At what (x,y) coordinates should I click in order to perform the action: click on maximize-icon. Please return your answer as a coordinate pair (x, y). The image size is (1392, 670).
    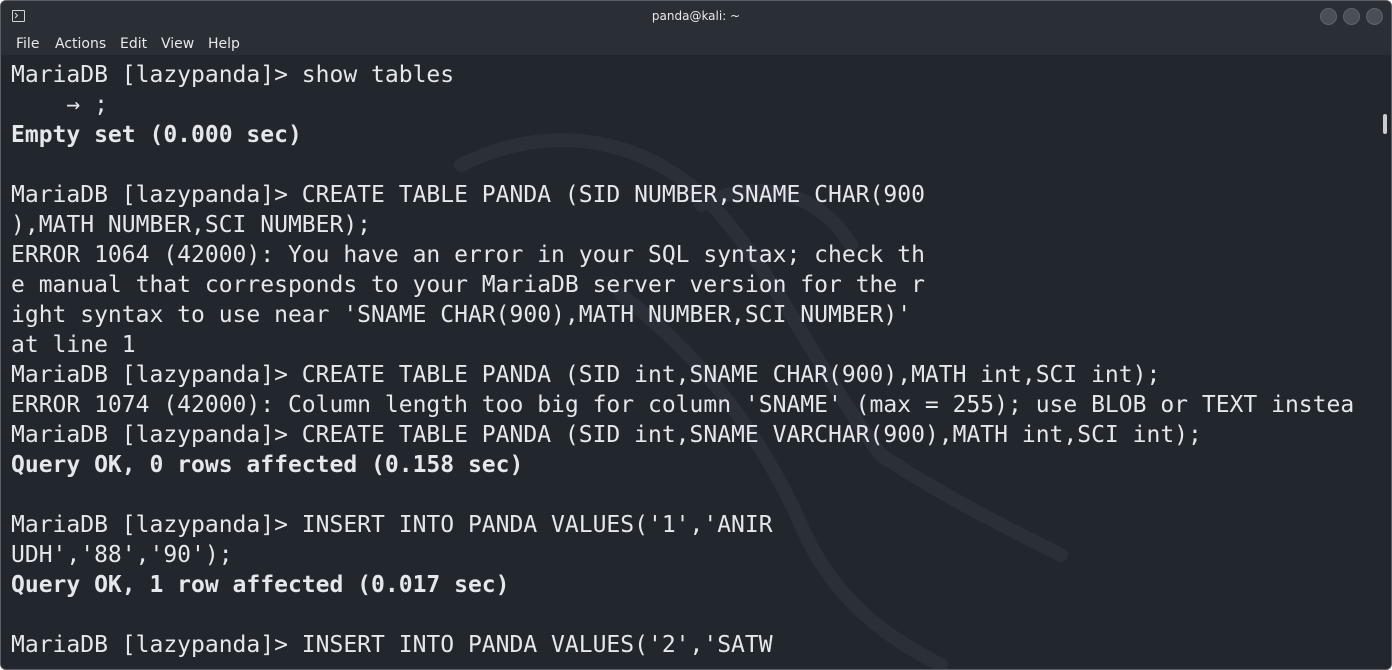
    Looking at the image, I should click on (1351, 16).